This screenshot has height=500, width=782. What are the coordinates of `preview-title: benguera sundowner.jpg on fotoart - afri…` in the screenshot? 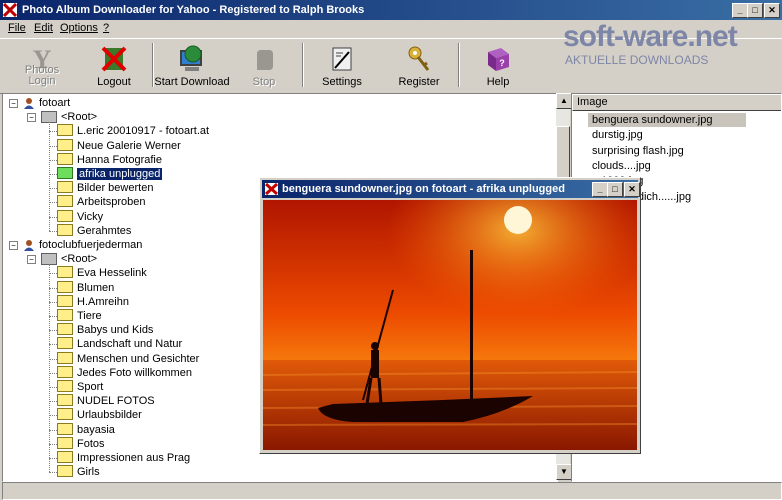 It's located at (423, 189).